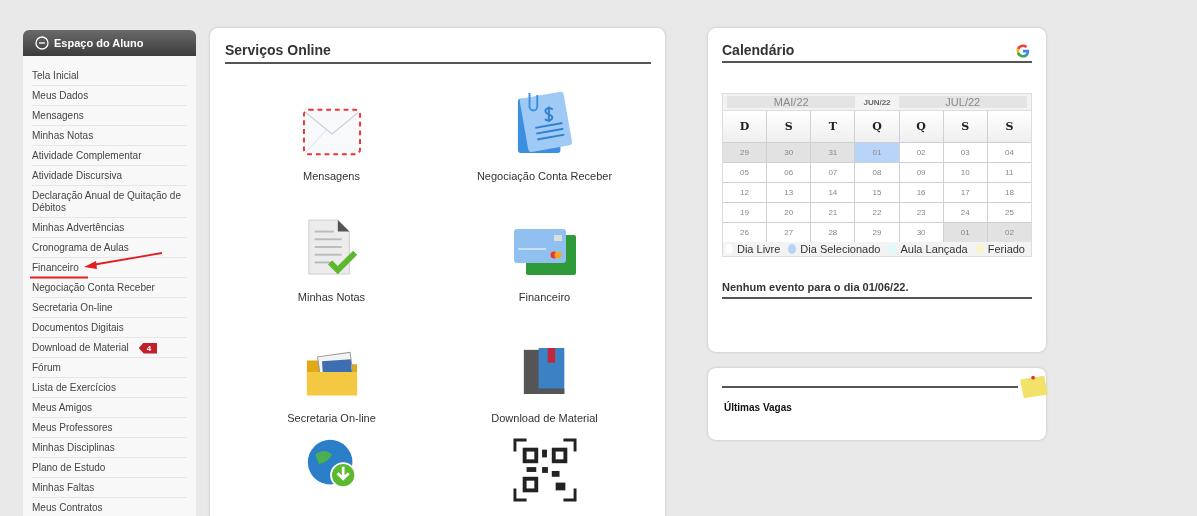  Describe the element at coordinates (833, 192) in the screenshot. I see `calendar-day: 14` at that location.